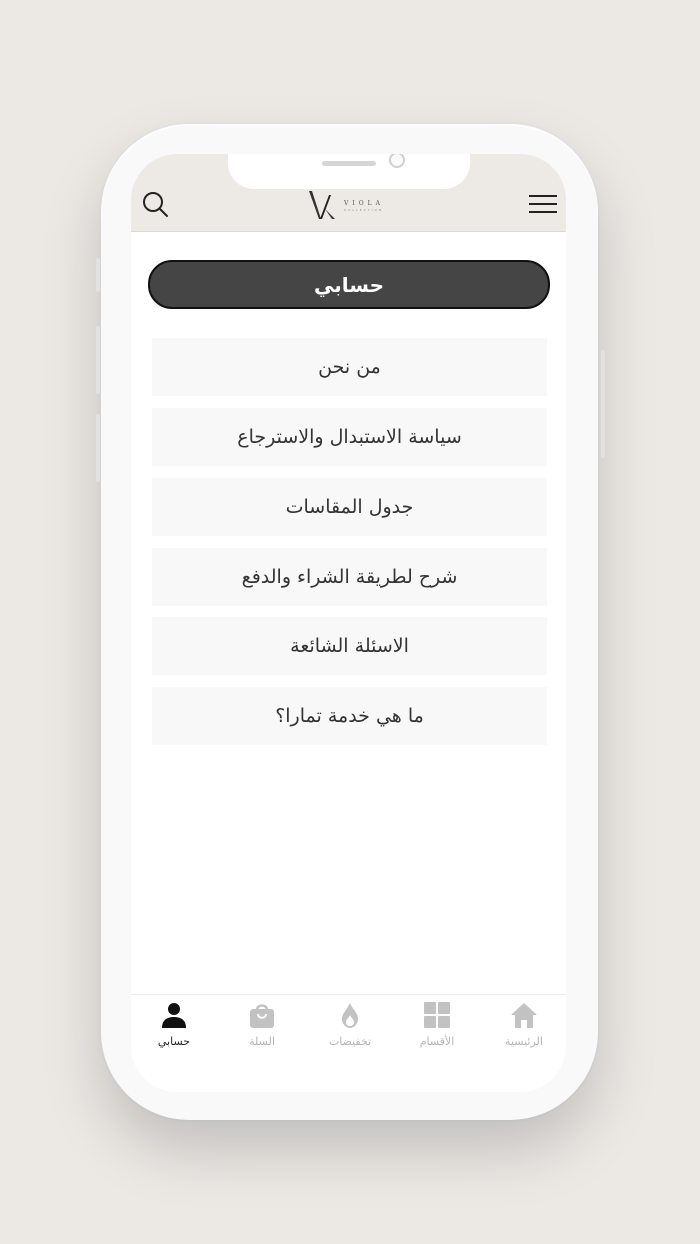 The image size is (700, 1244). Describe the element at coordinates (349, 716) in the screenshot. I see `menu-item-tamara: ما هي خدمة تمارا؟` at that location.